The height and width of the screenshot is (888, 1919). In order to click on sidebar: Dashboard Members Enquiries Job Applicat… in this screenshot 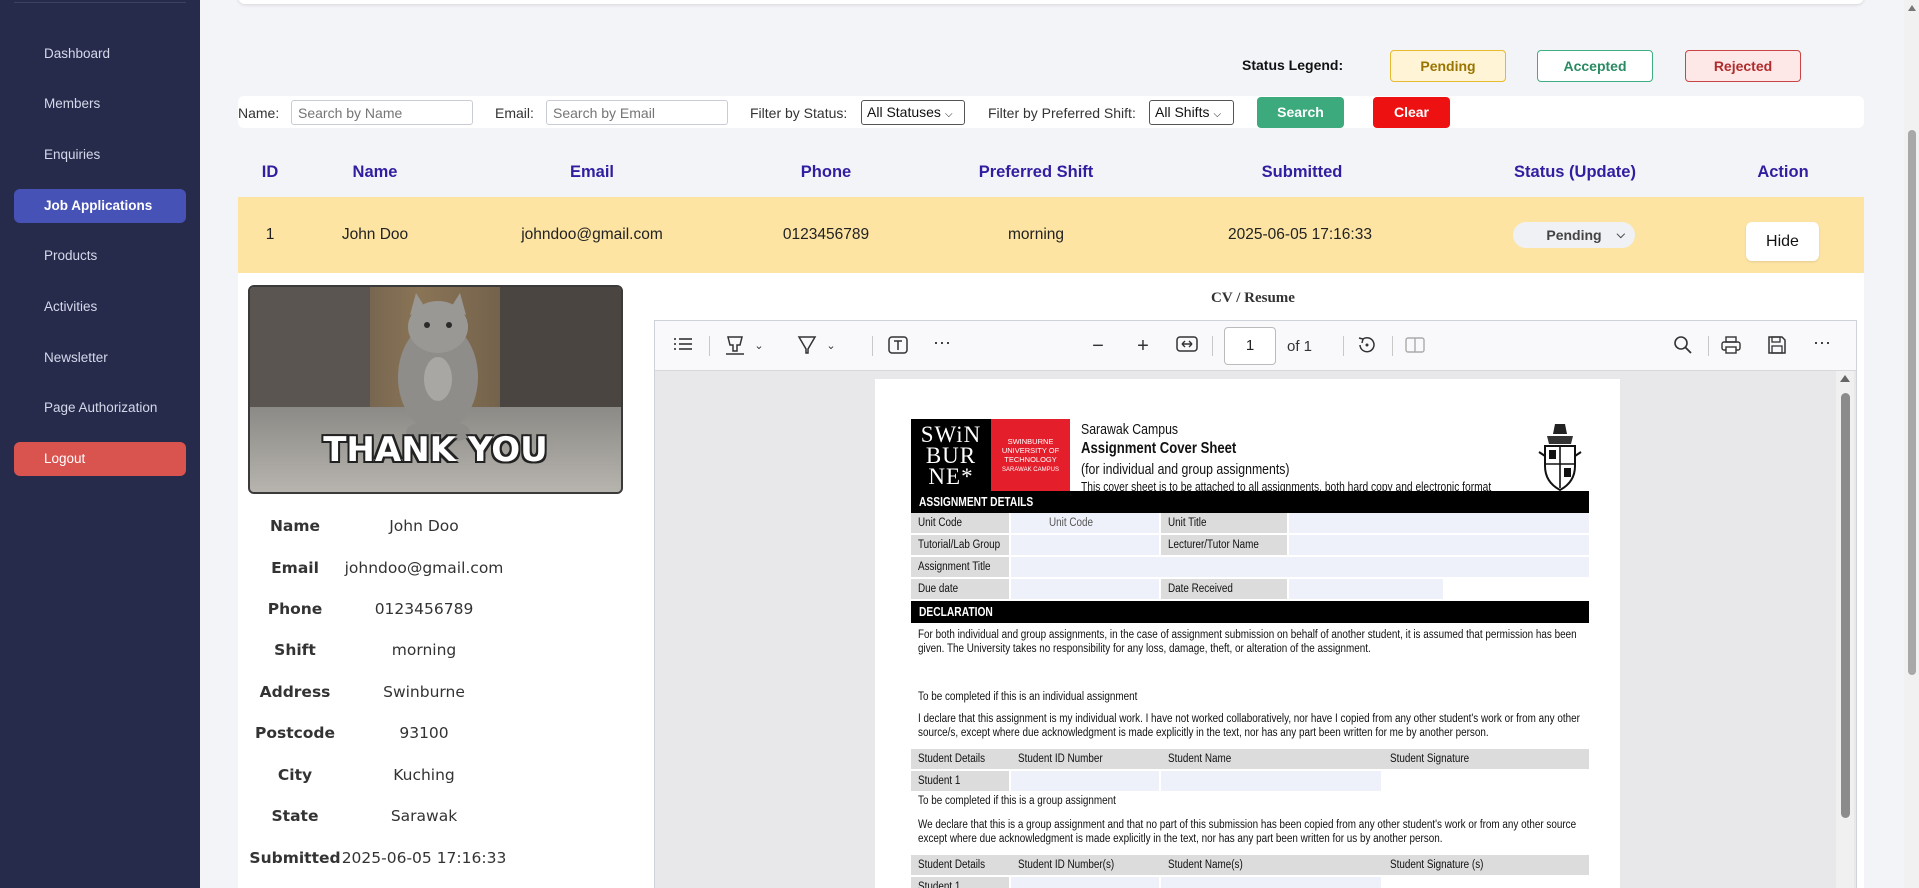, I will do `click(100, 444)`.